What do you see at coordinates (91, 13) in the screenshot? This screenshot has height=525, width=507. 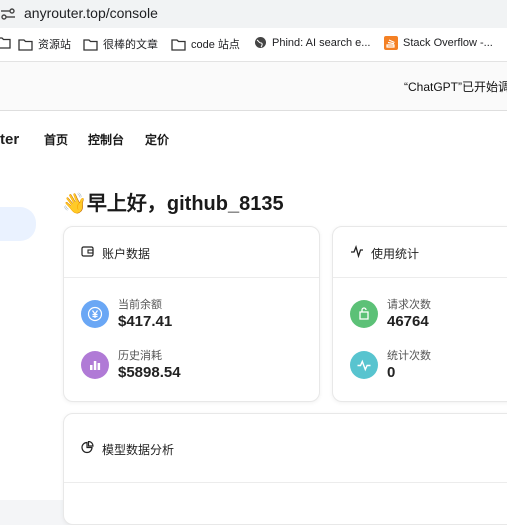 I see `url-text: anyrouter.top/console` at bounding box center [91, 13].